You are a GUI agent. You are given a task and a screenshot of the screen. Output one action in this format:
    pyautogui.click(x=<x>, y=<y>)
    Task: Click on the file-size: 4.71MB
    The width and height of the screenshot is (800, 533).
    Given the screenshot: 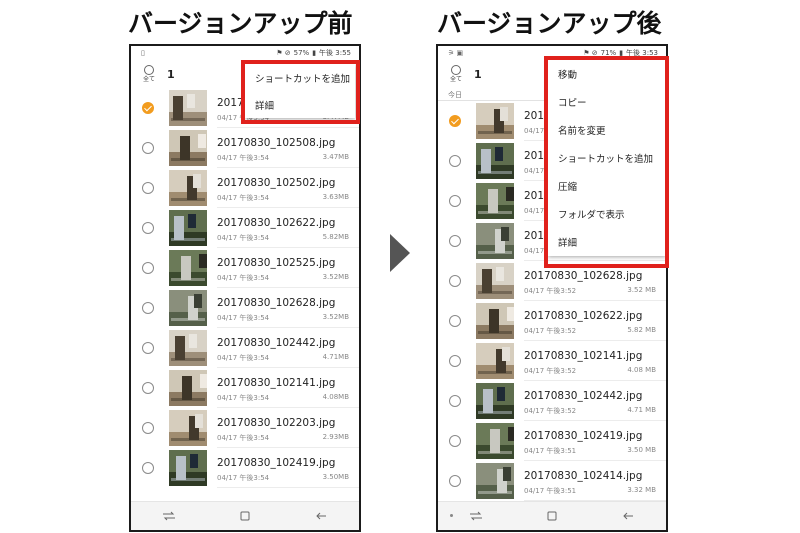 What is the action you would take?
    pyautogui.click(x=335, y=357)
    